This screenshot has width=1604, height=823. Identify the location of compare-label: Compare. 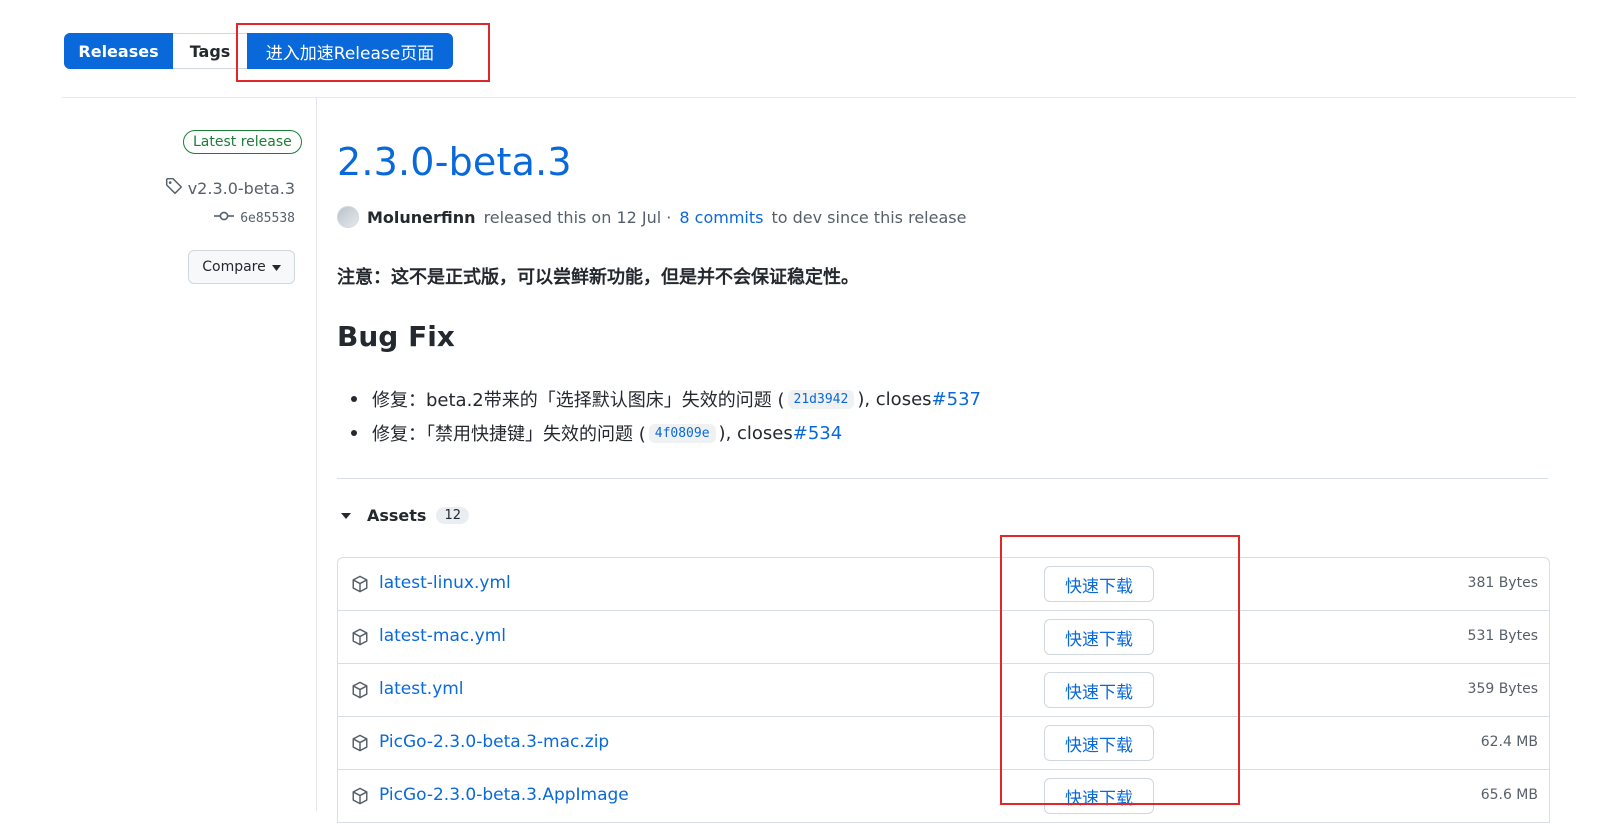
(234, 267).